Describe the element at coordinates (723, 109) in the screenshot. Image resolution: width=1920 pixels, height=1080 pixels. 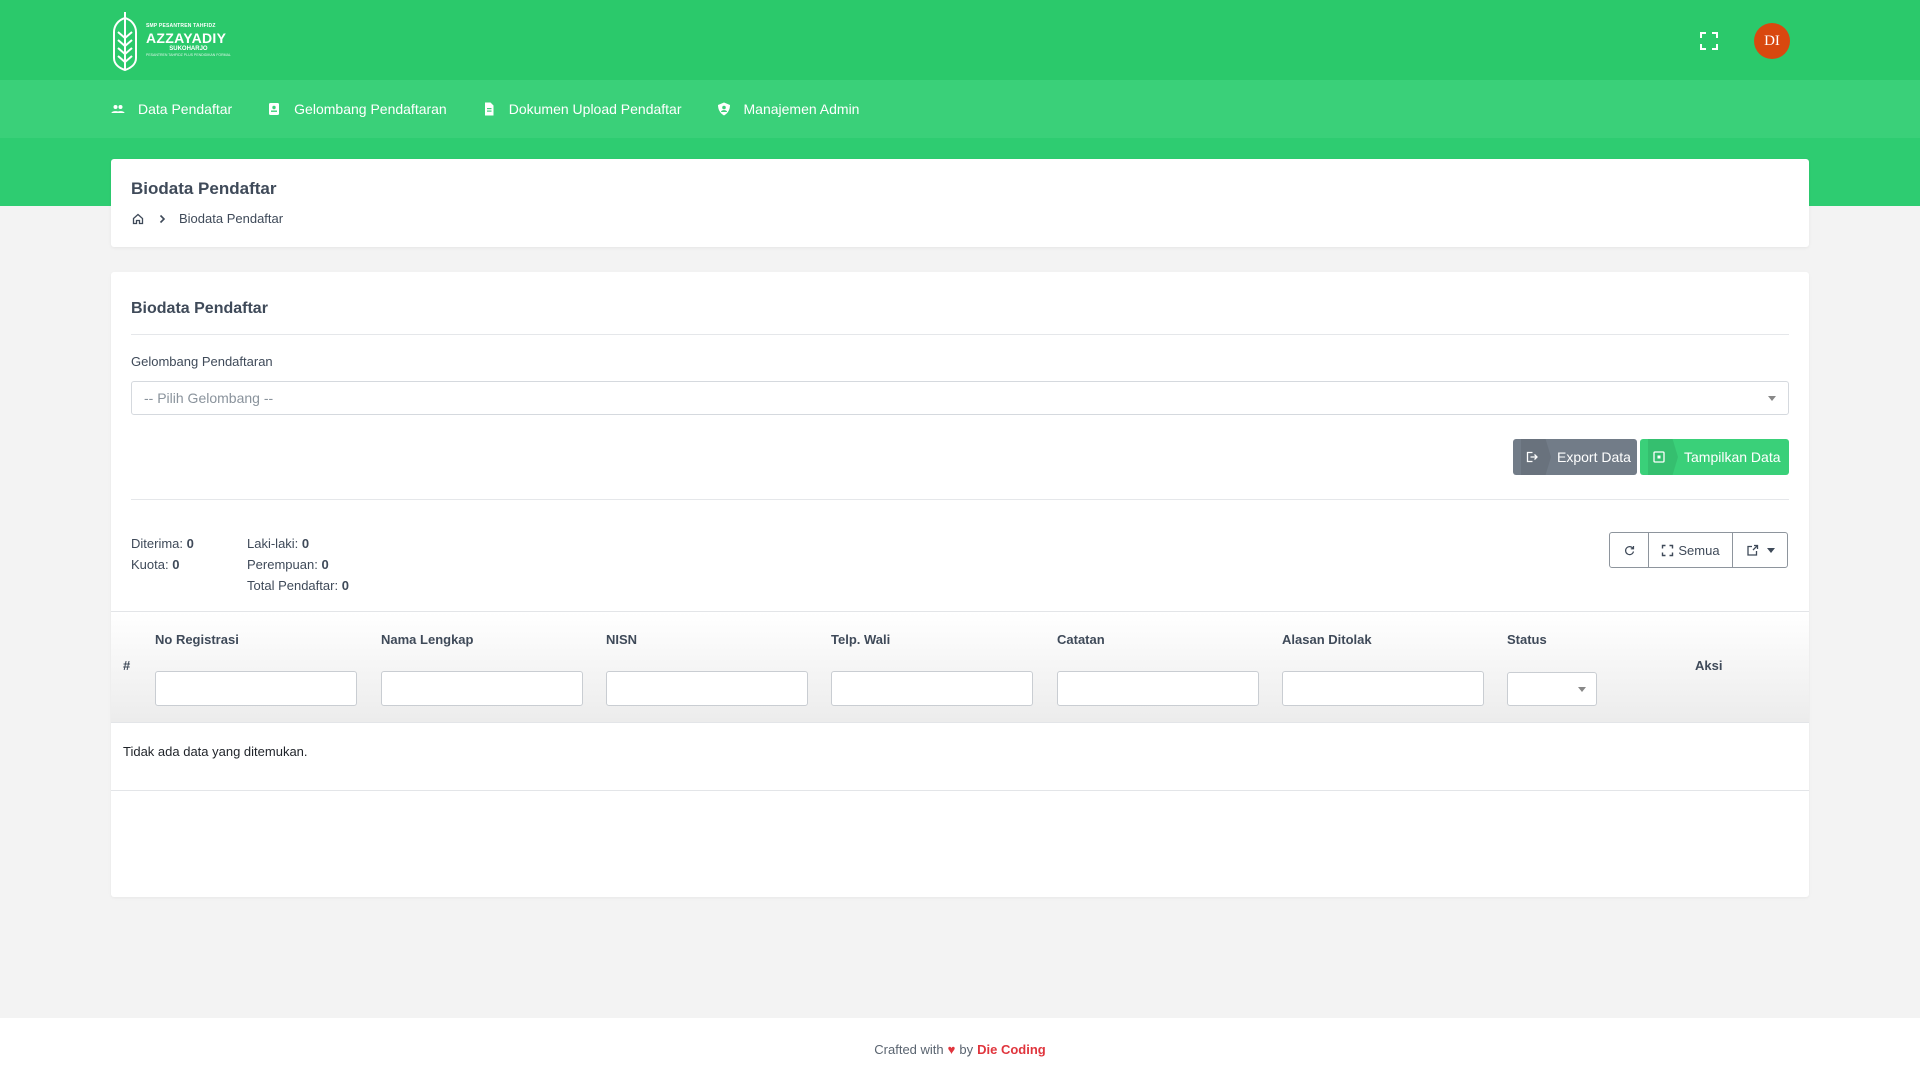
I see `user-shield-icon` at that location.